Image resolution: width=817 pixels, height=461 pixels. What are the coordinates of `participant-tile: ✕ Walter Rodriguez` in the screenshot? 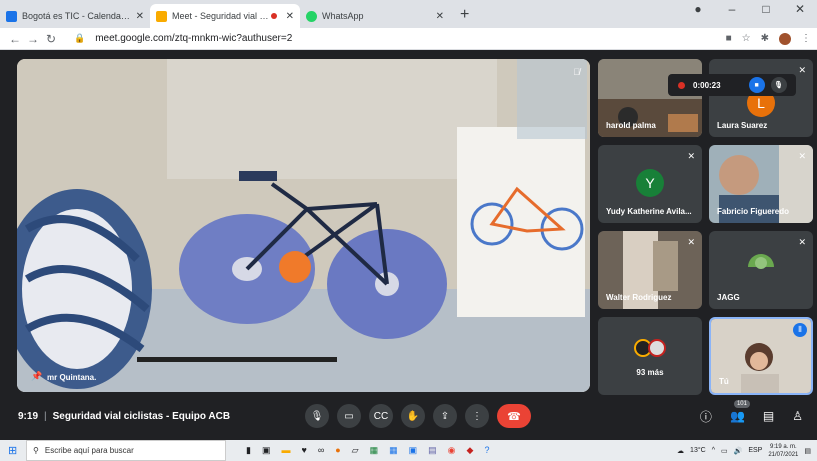 It's located at (650, 270).